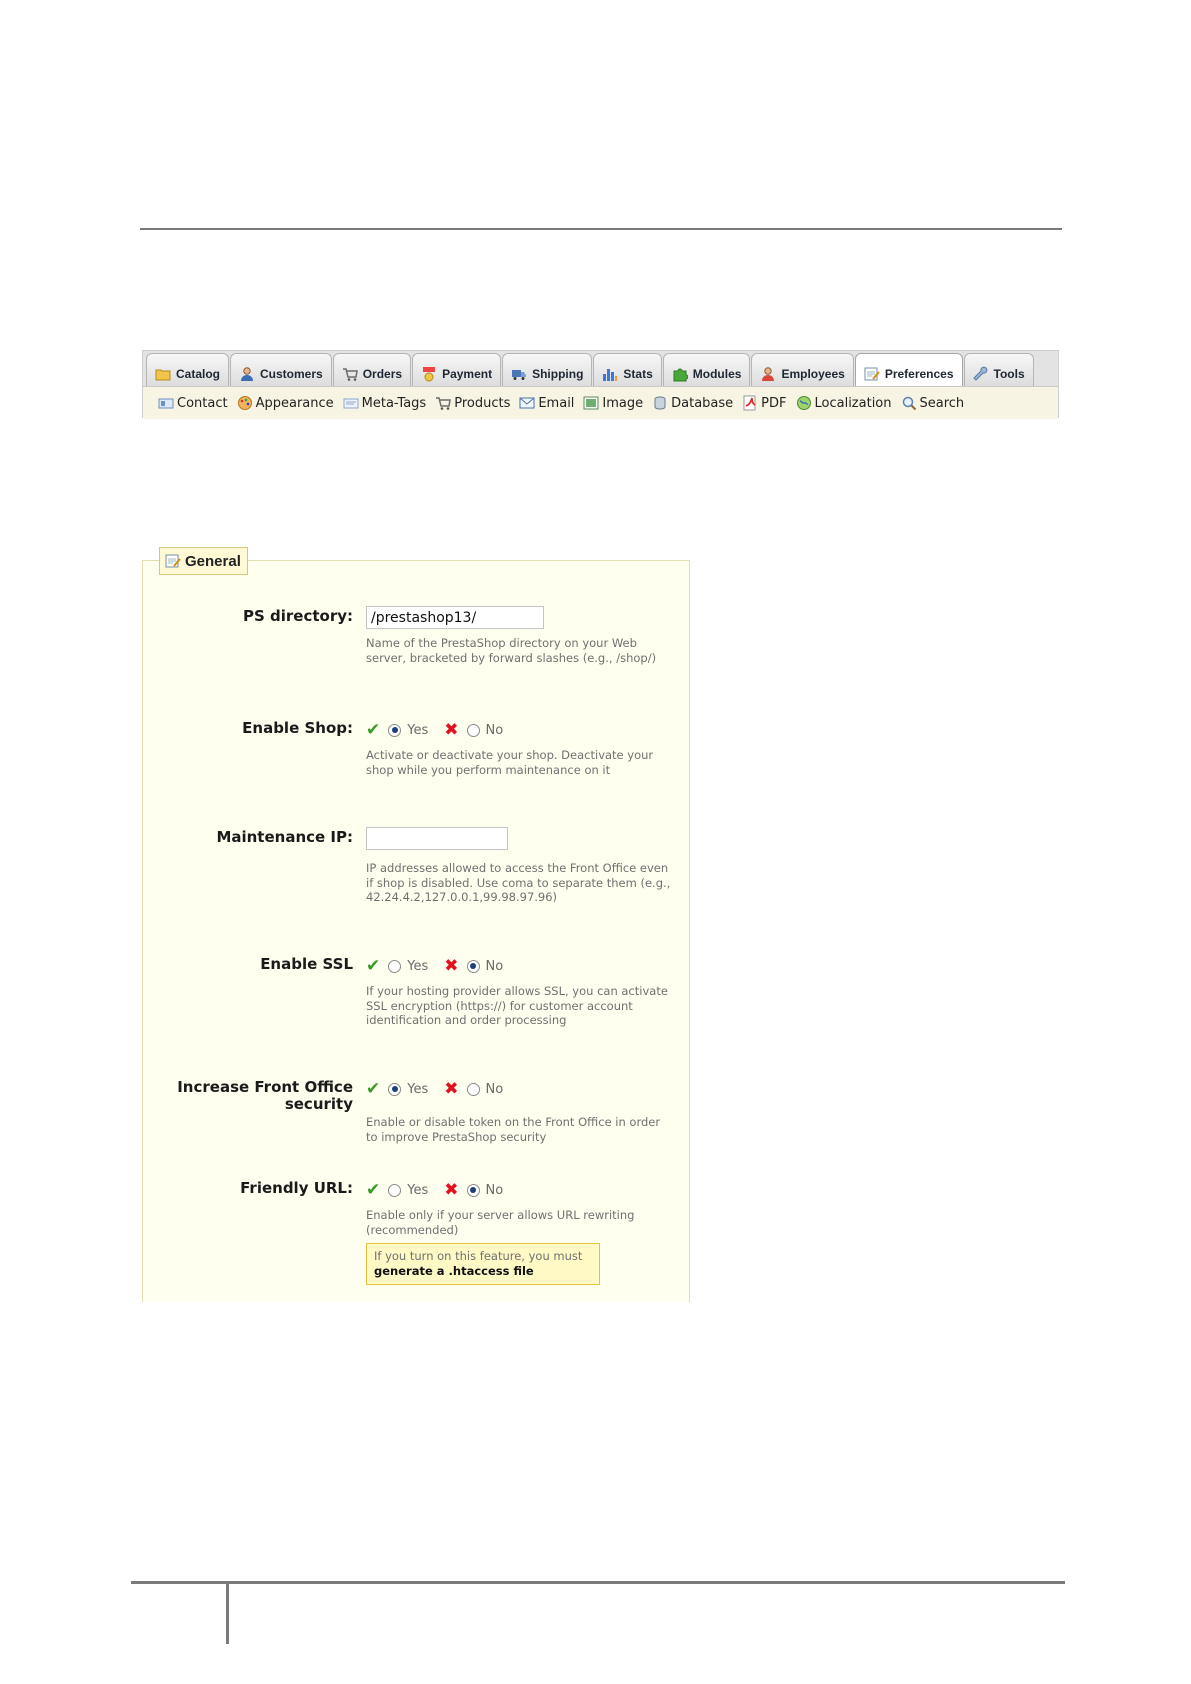 This screenshot has height=1684, width=1191. I want to click on enable-ssl-no-radio, so click(473, 966).